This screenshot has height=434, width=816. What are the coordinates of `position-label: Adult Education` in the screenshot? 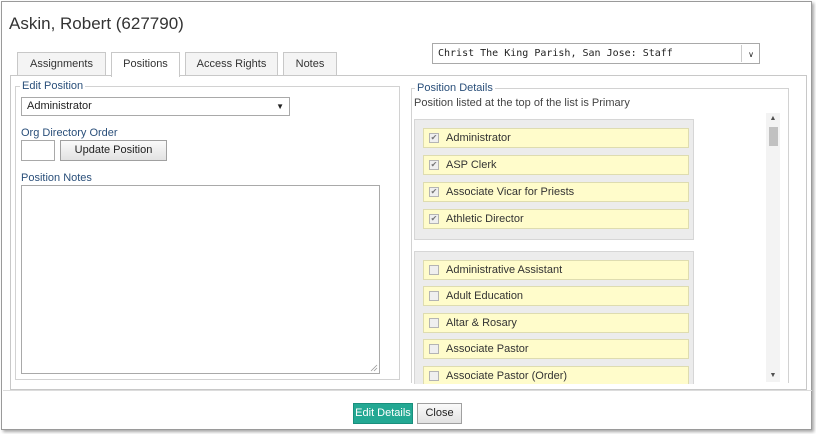 It's located at (485, 296).